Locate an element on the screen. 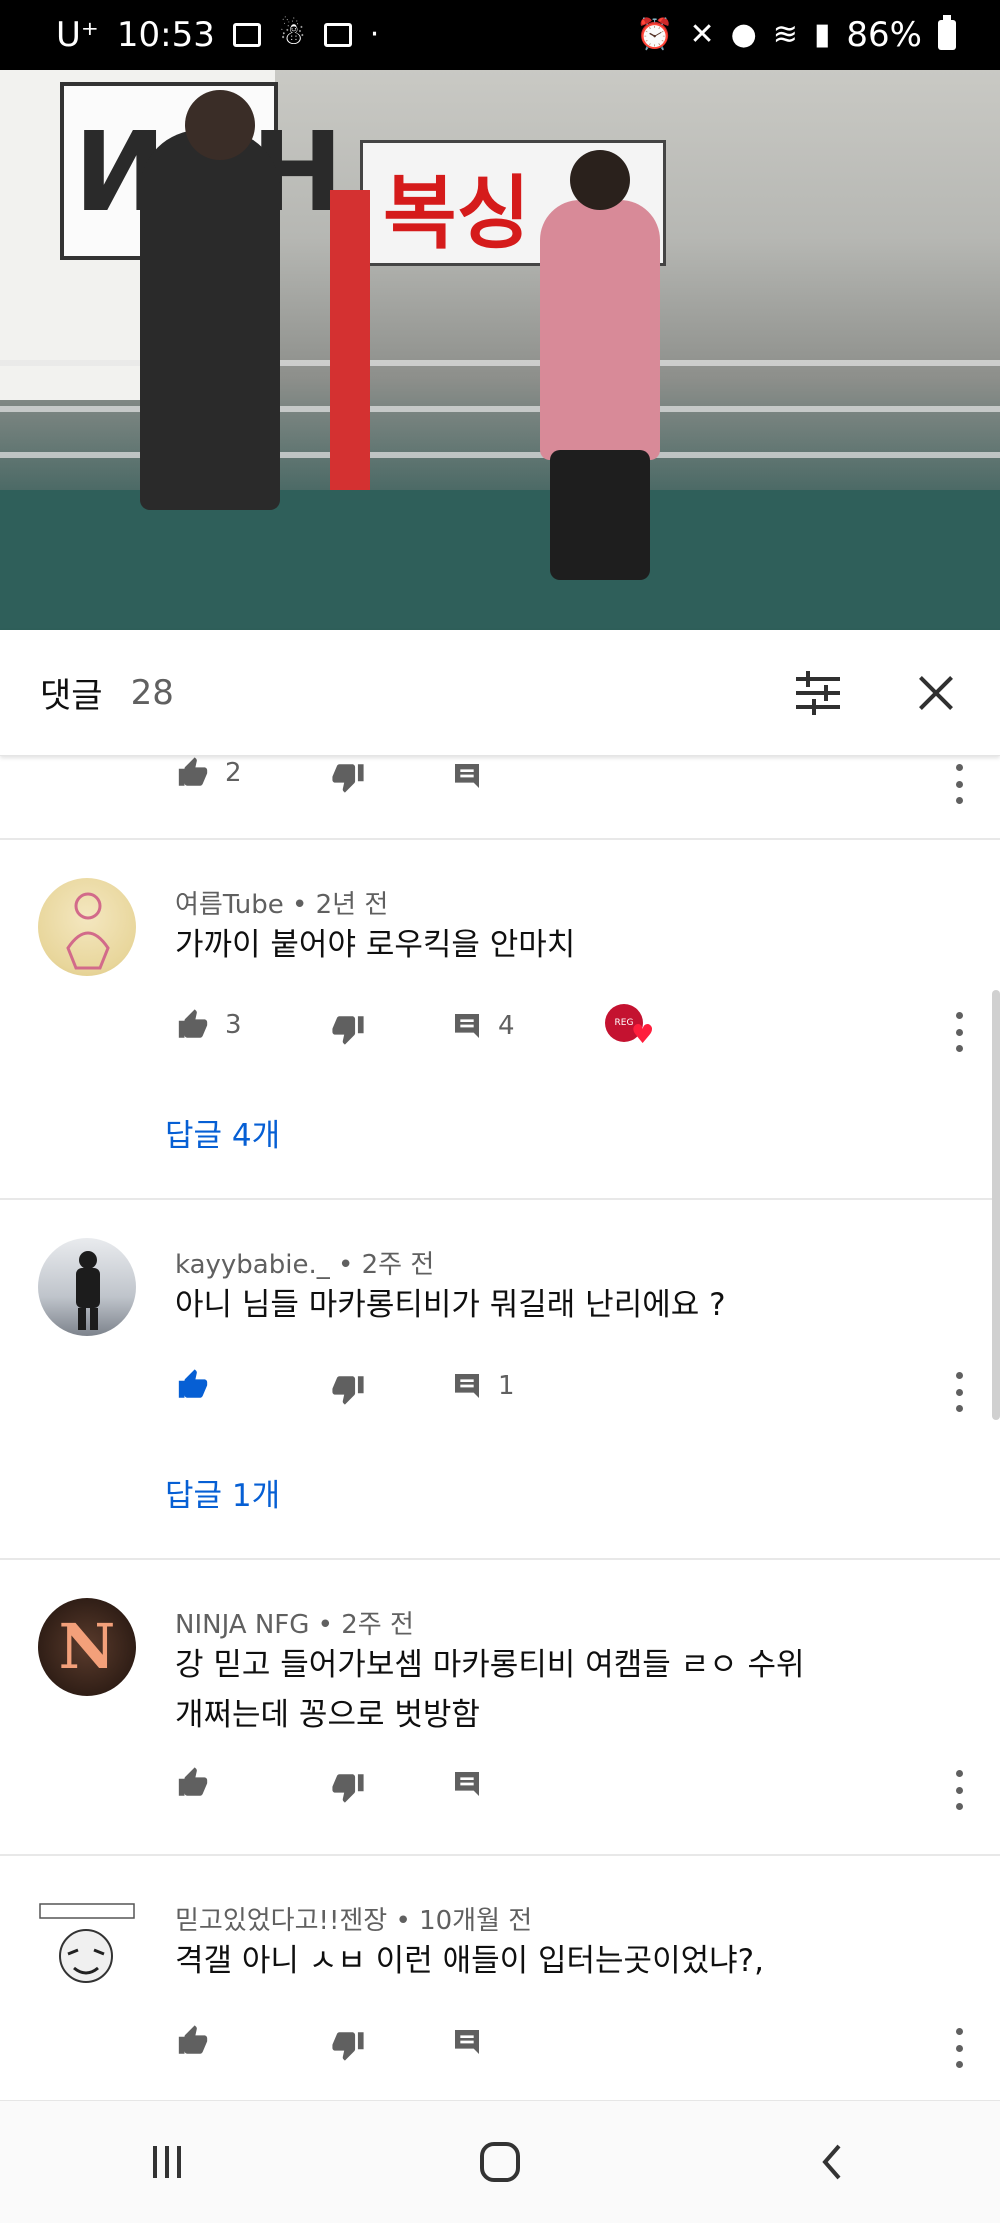 The height and width of the screenshot is (2223, 1000). comments-header: 댓글 28 is located at coordinates (500, 693).